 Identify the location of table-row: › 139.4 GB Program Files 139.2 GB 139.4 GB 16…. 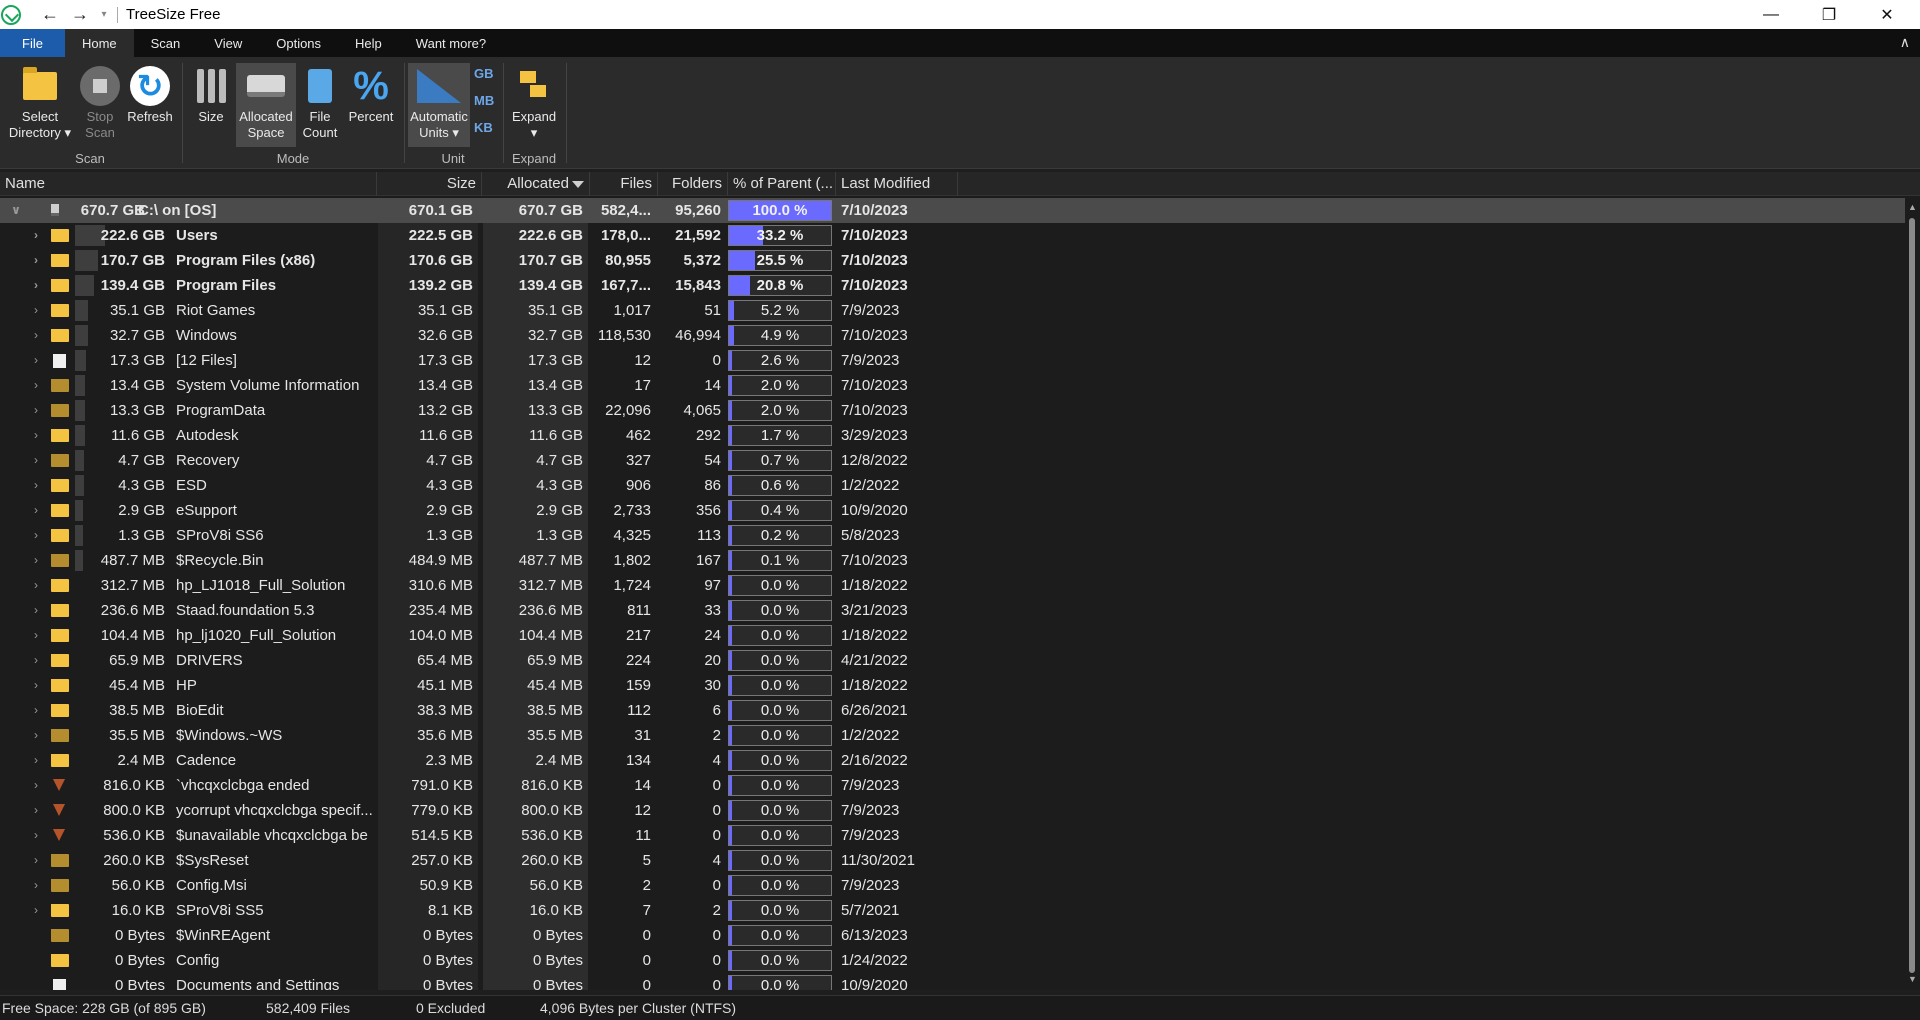
(952, 285).